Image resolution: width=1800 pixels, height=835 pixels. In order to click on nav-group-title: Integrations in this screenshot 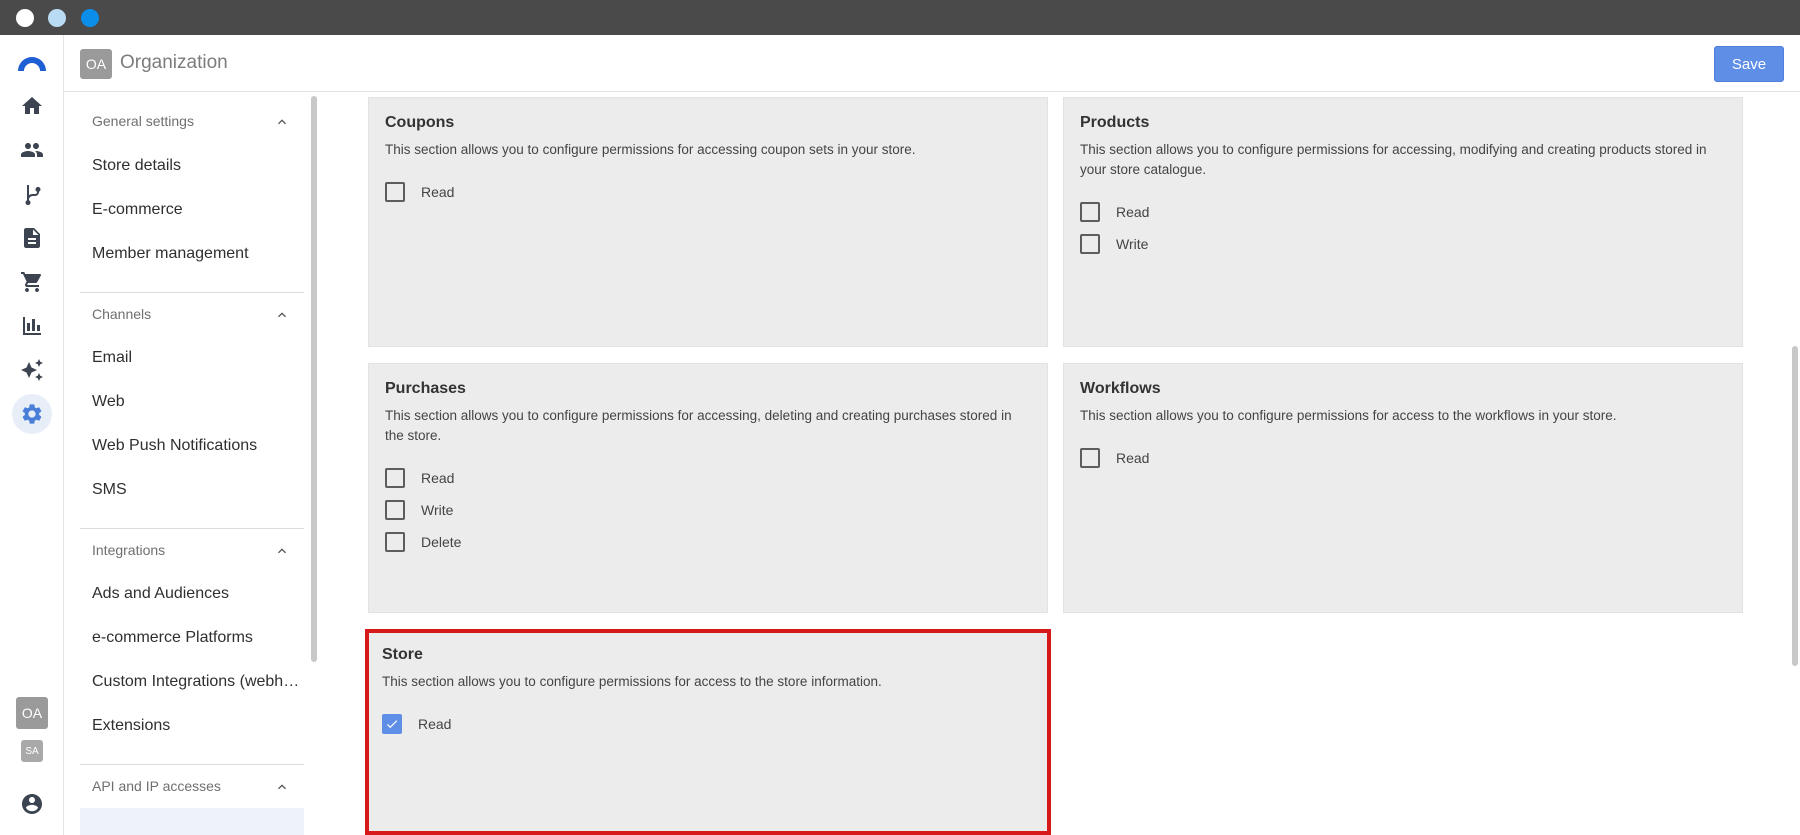, I will do `click(129, 550)`.